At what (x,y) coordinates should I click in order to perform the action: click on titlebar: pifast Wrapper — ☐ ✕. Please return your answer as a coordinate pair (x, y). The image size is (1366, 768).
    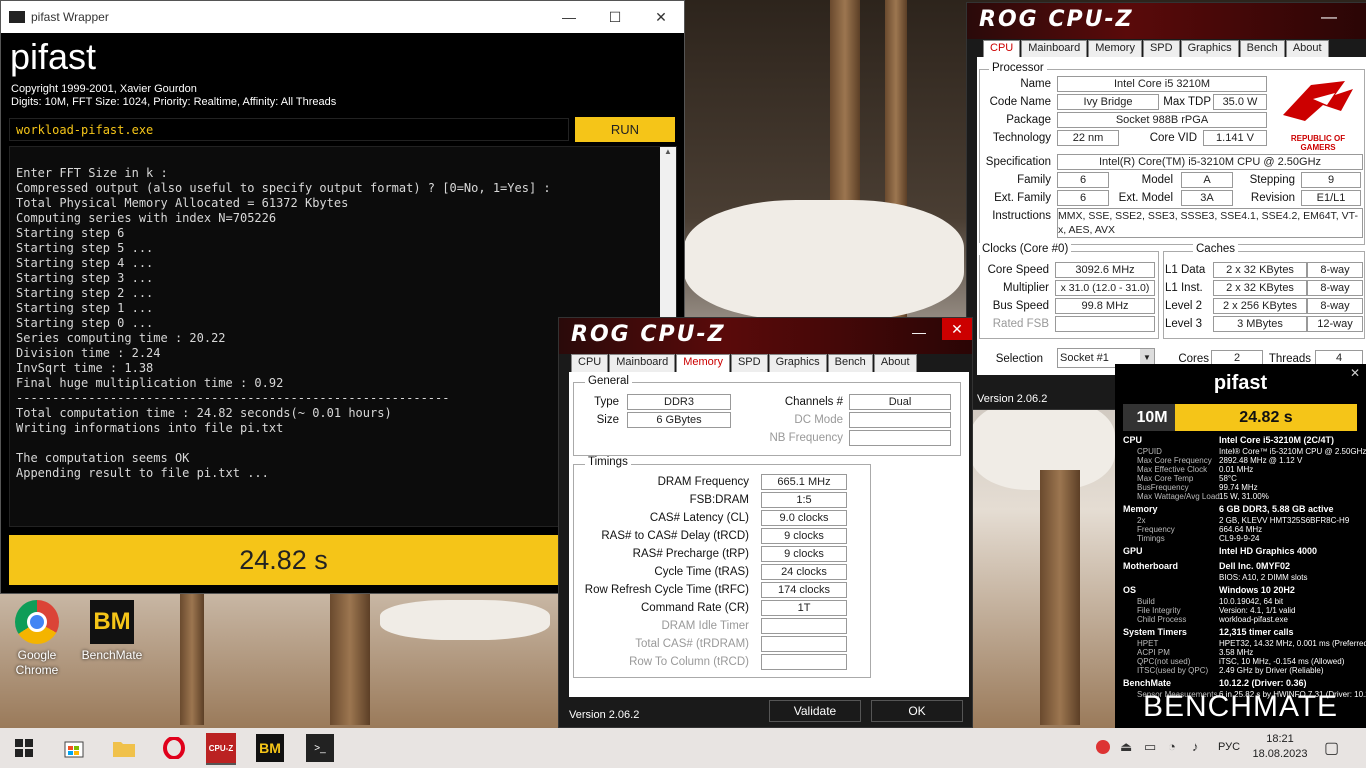
    Looking at the image, I should click on (342, 17).